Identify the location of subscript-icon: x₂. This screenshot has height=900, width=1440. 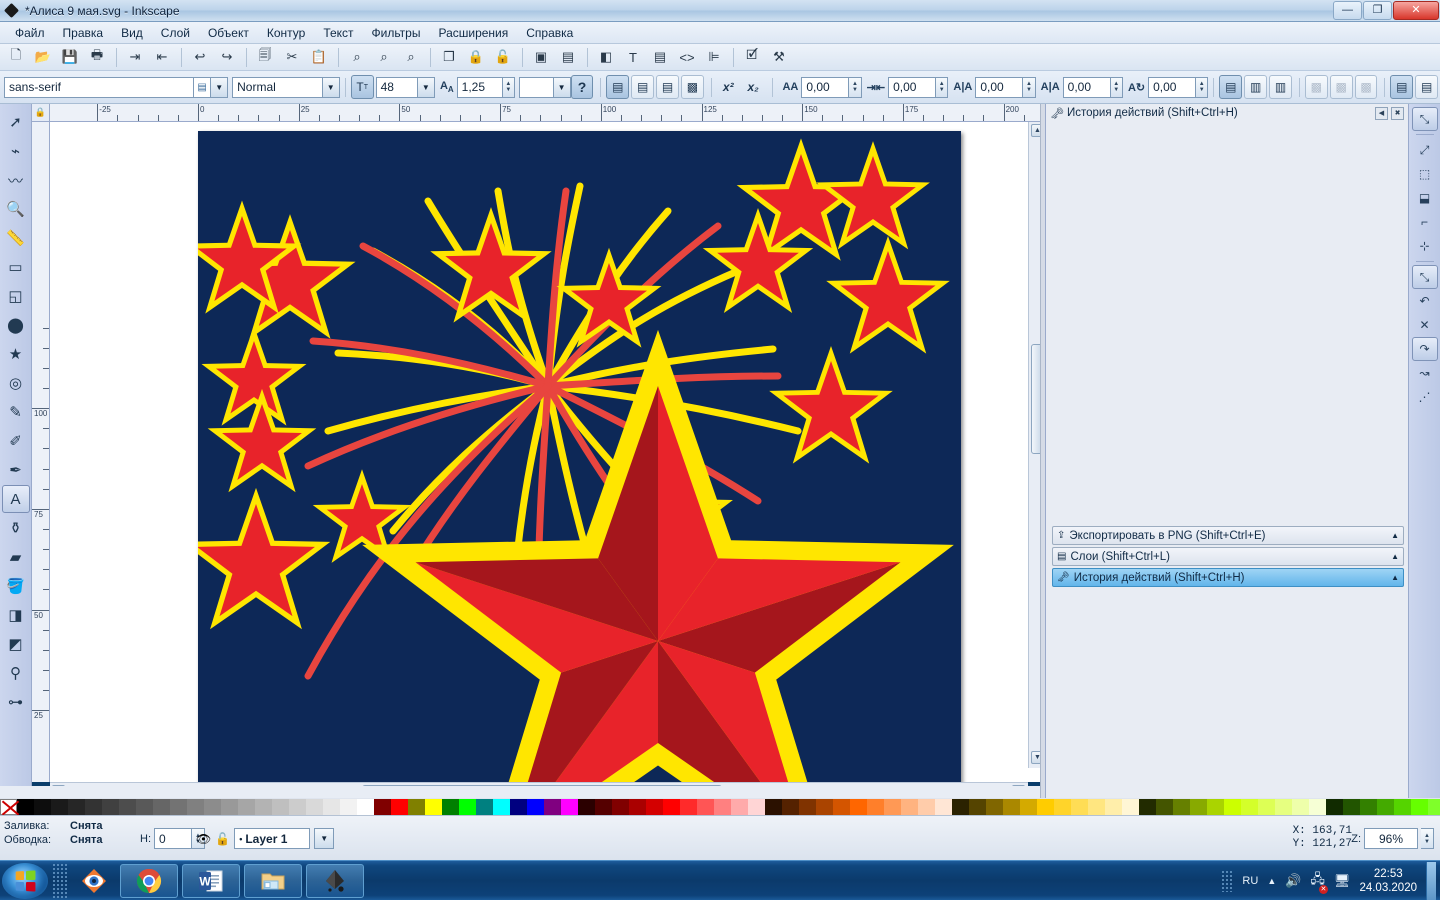
(753, 87).